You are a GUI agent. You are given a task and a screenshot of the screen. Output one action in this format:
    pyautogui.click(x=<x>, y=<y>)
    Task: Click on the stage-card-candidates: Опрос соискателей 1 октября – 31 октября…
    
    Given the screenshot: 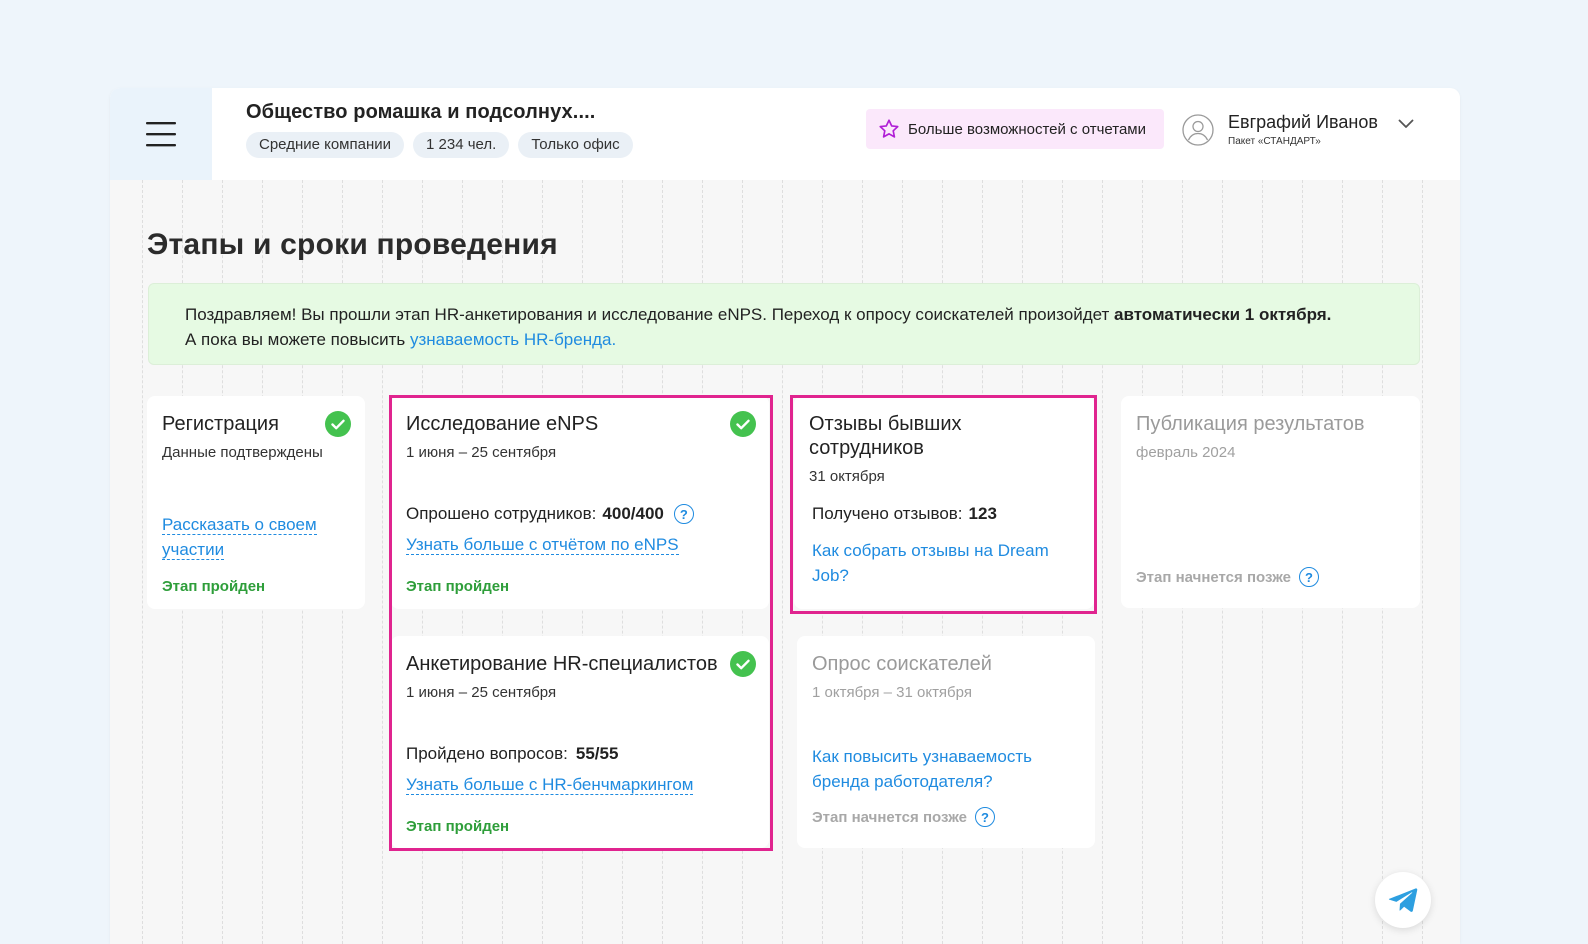 What is the action you would take?
    pyautogui.click(x=946, y=742)
    